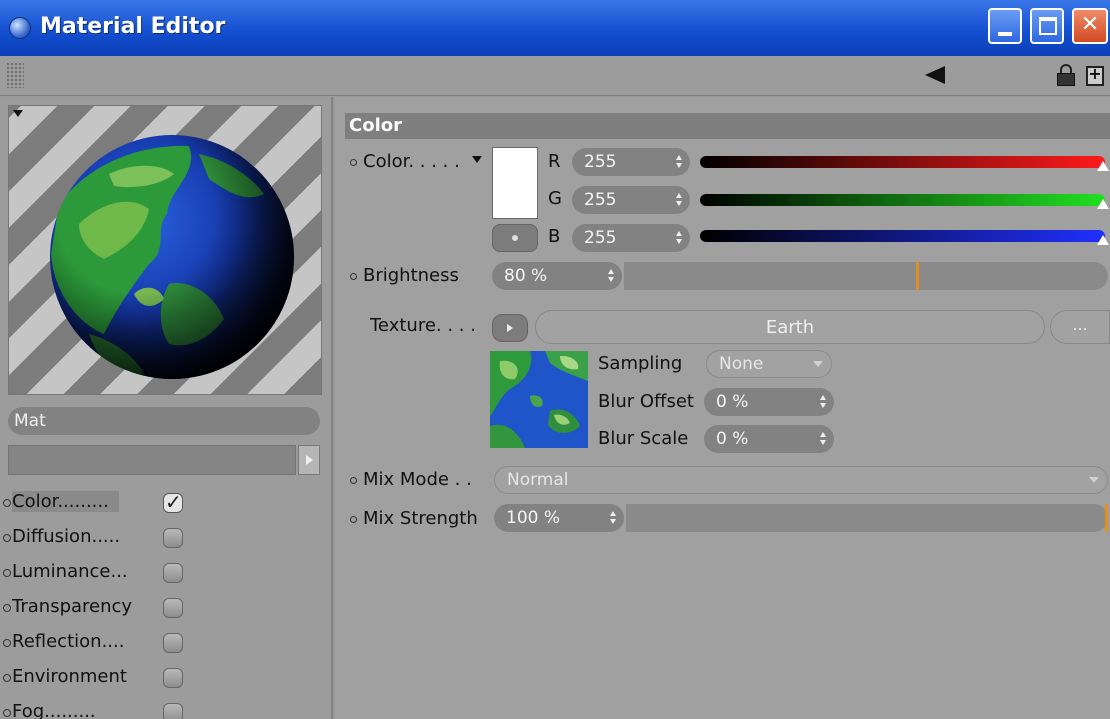 Image resolution: width=1110 pixels, height=719 pixels. I want to click on preview-menu-icon, so click(18, 113).